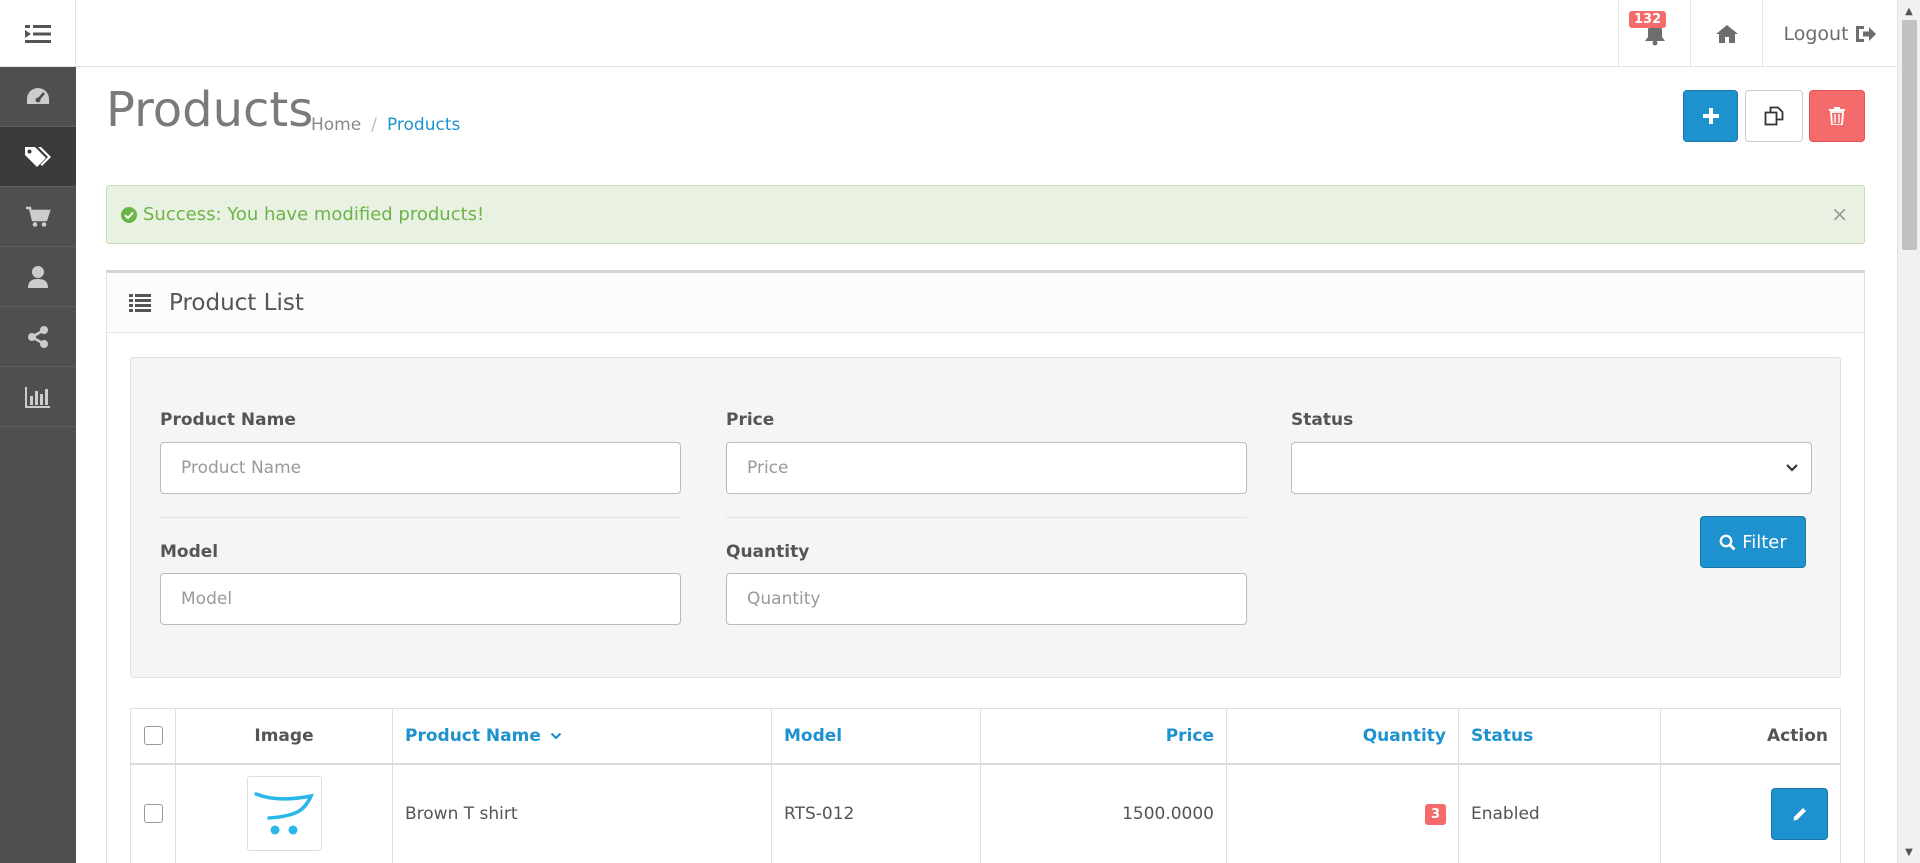  I want to click on header-nav: 132 Logout, so click(1757, 33).